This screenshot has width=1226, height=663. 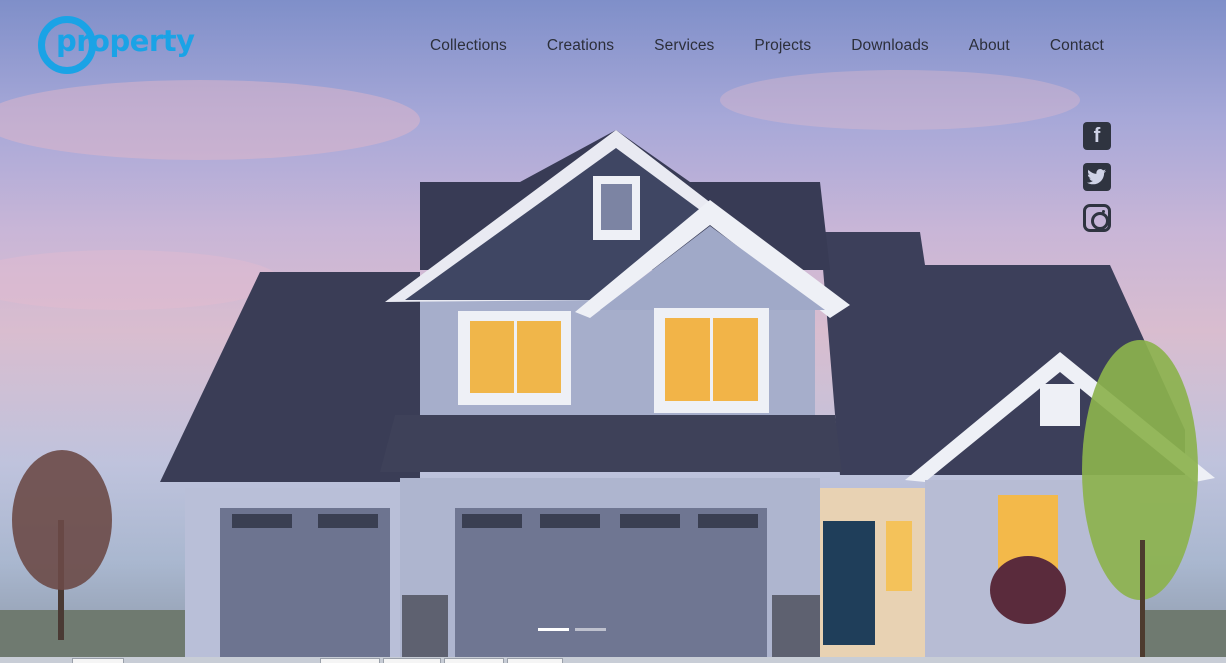 I want to click on nav-item-services: Services, so click(x=684, y=46).